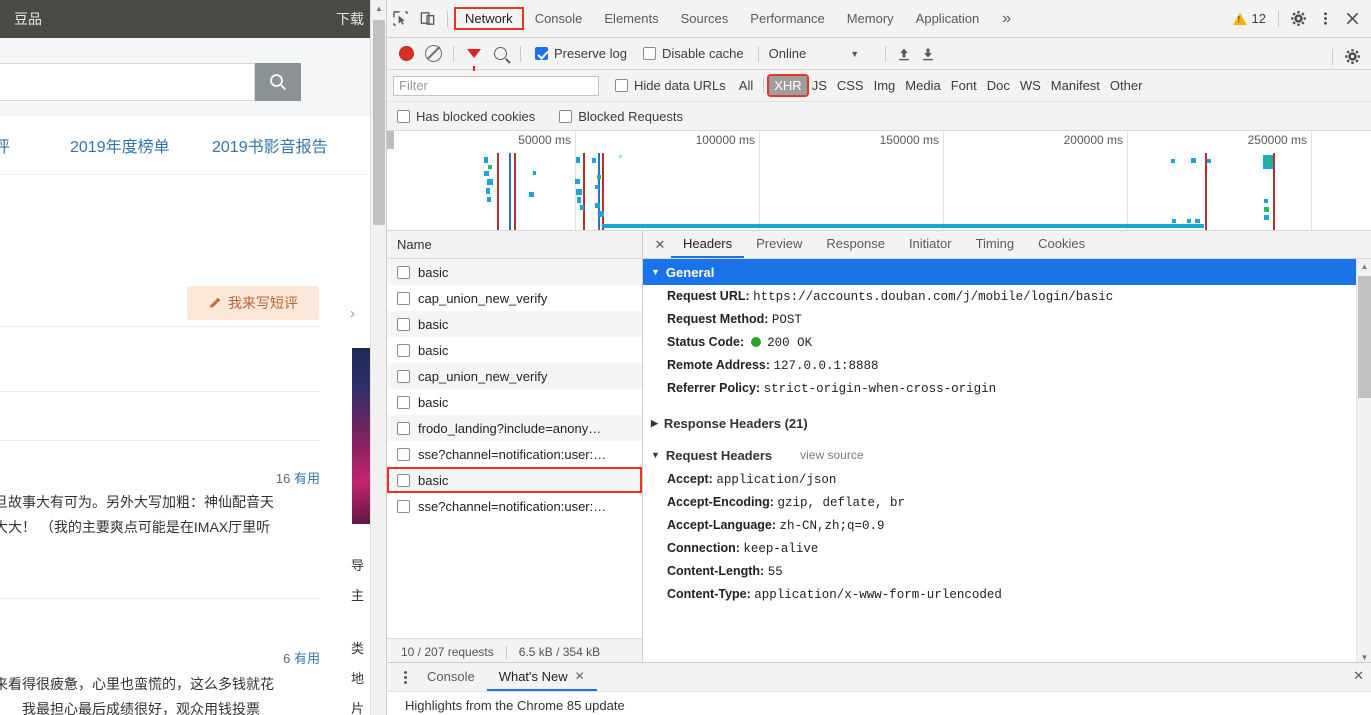 The image size is (1371, 715). What do you see at coordinates (1007, 423) in the screenshot?
I see `section-response-headers: ▶ Response Headers (21)` at bounding box center [1007, 423].